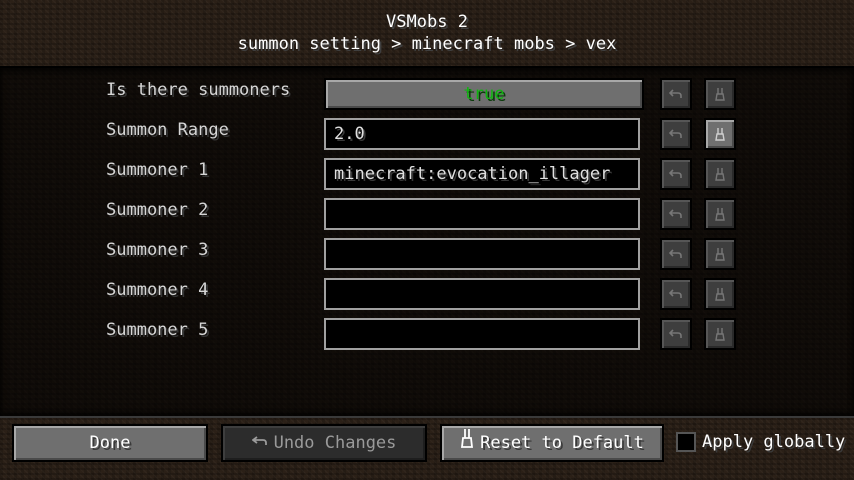  What do you see at coordinates (482, 214) in the screenshot?
I see `summoner-2-field` at bounding box center [482, 214].